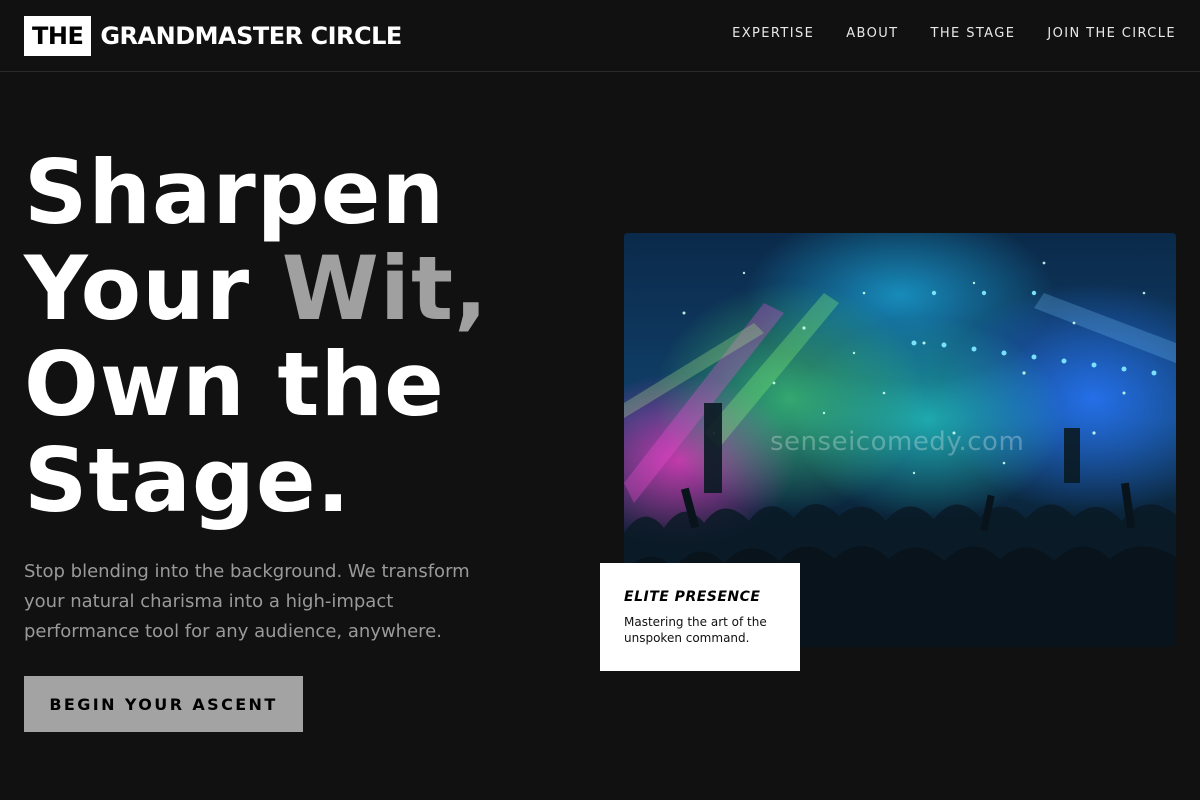 This screenshot has height=800, width=1200. I want to click on logo-box: THE, so click(58, 36).